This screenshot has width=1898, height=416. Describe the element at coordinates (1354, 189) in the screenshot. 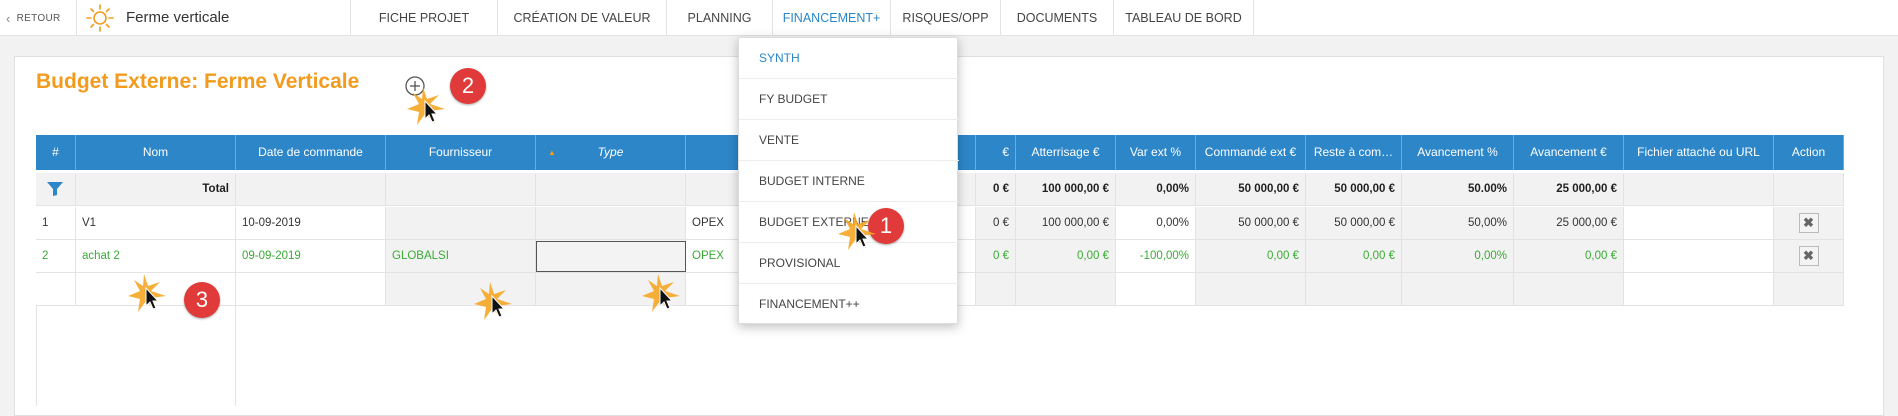

I see `total-reste: 50 000,00 €` at that location.